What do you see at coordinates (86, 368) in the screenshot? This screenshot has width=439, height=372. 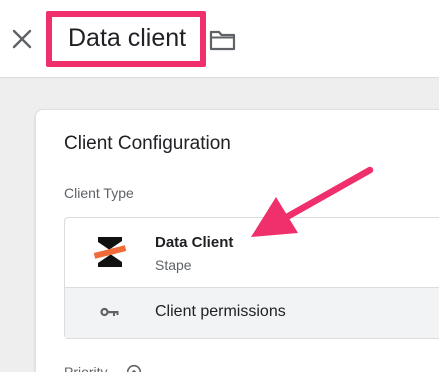 I see `priority-label: Priority` at bounding box center [86, 368].